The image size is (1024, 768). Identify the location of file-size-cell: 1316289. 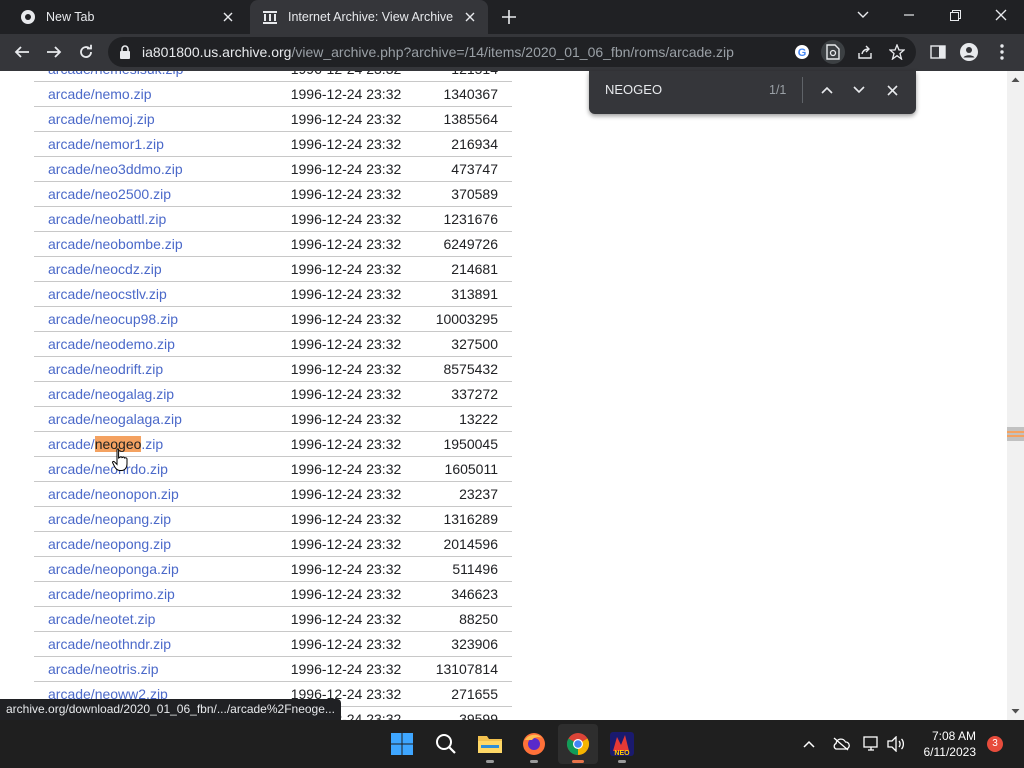
(473, 519).